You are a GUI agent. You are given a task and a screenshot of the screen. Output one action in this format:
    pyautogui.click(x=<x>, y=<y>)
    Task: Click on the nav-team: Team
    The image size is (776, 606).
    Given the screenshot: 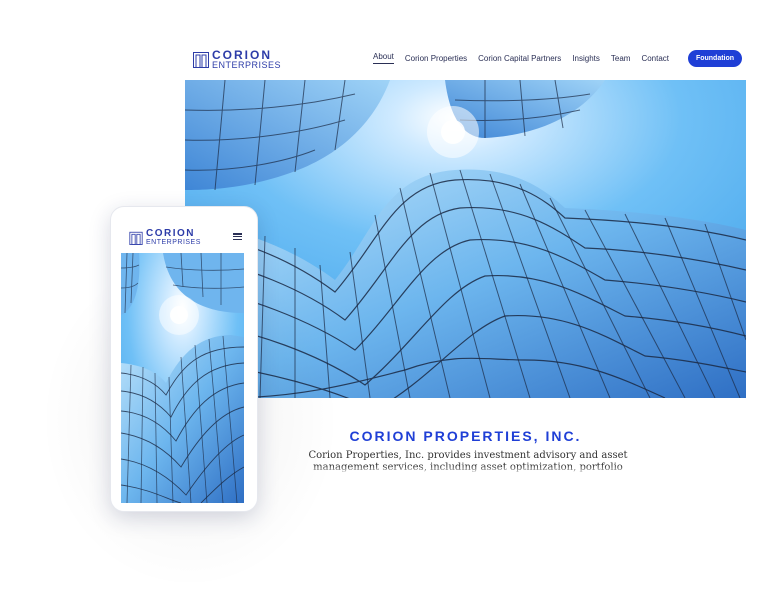 What is the action you would take?
    pyautogui.click(x=621, y=58)
    